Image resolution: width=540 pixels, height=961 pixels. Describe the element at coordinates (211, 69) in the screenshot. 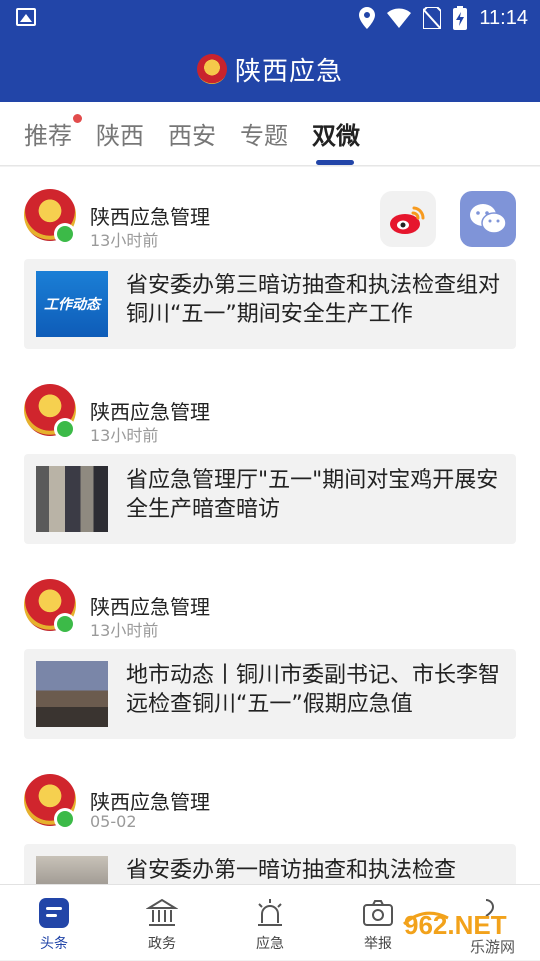

I see `national-emblem-icon` at that location.